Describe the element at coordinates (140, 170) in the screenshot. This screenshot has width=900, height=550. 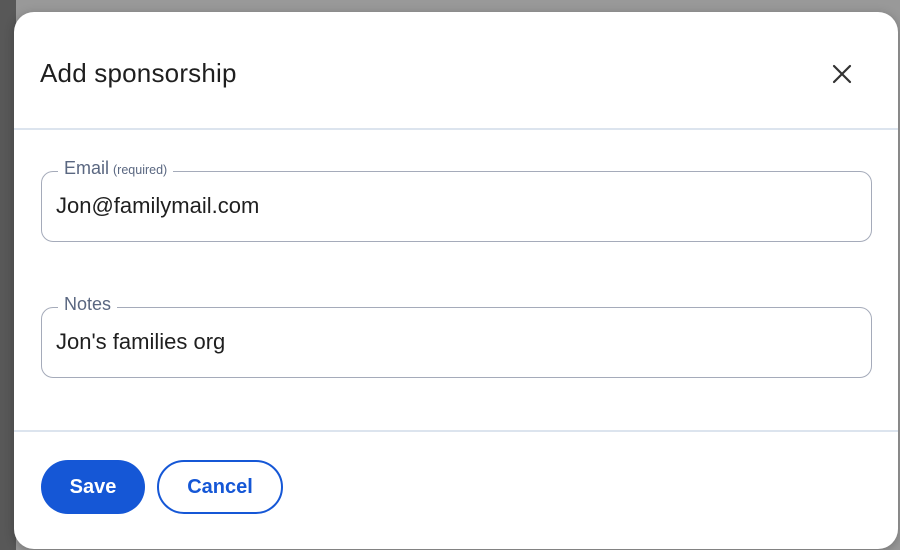
I see `email-required-hint: (required)` at that location.